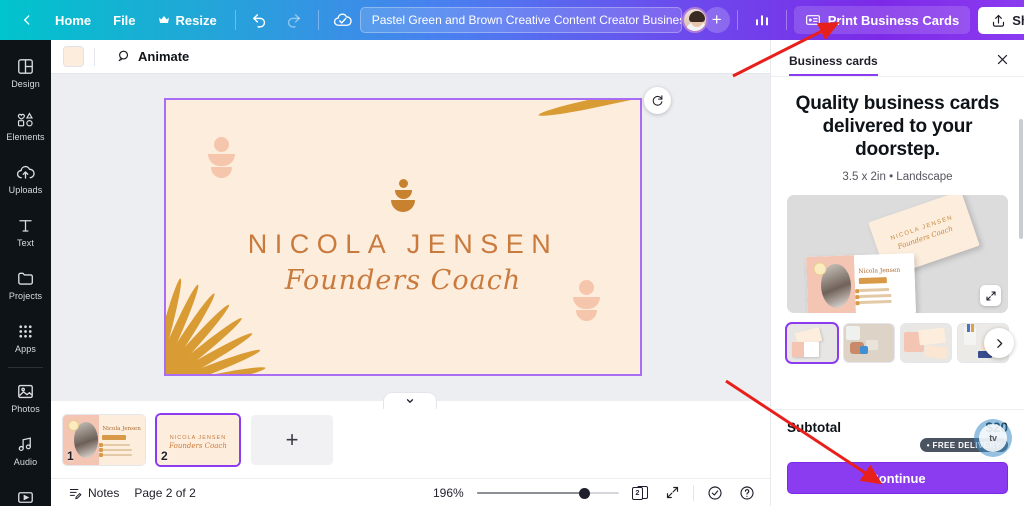 This screenshot has width=1024, height=506. Describe the element at coordinates (897, 457) in the screenshot. I see `panel-footer: Subtotal $20 • FREE DELIVERY Continue tv` at that location.